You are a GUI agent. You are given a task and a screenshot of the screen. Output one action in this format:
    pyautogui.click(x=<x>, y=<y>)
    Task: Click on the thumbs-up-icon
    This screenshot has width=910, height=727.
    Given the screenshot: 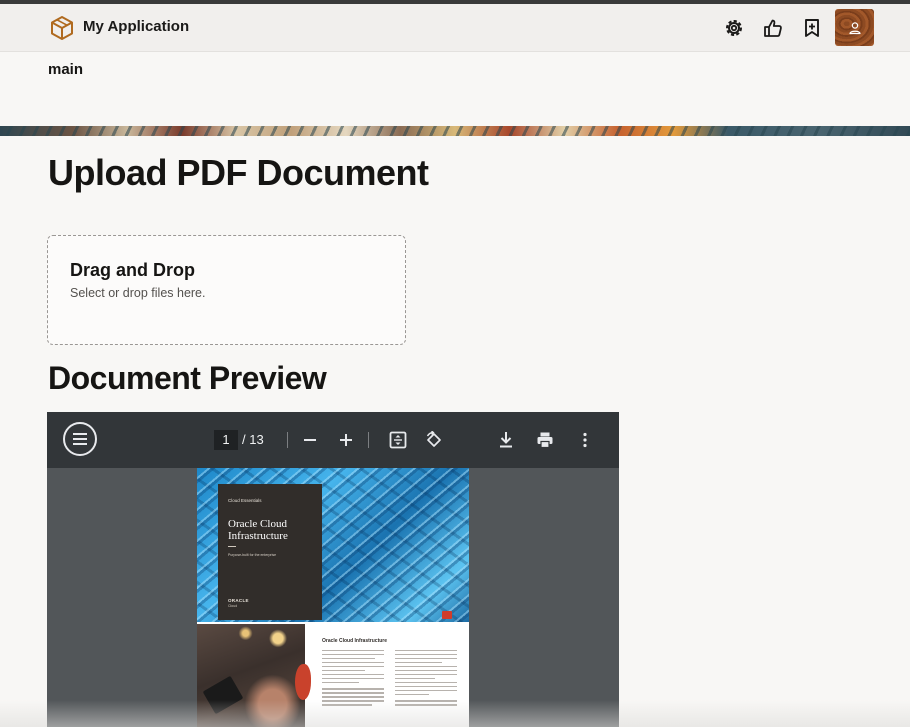 What is the action you would take?
    pyautogui.click(x=773, y=28)
    